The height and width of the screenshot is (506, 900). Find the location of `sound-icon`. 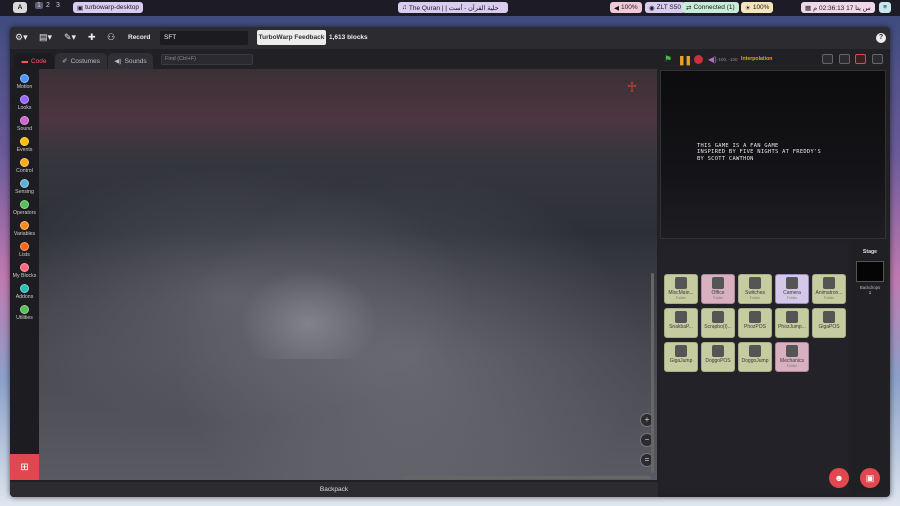

sound-icon is located at coordinates (24, 120).